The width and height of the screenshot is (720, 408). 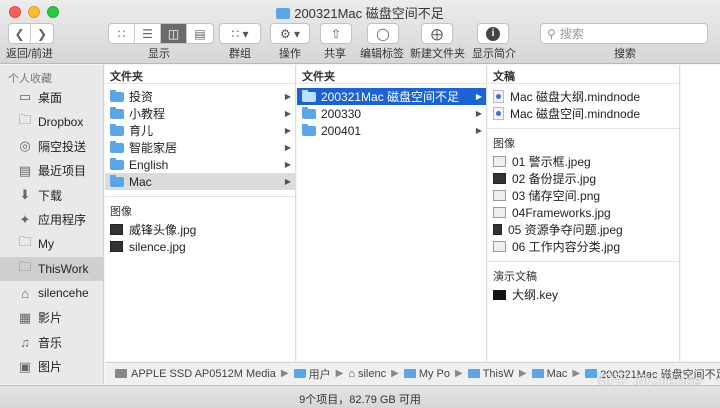 I want to click on grid-icon: ∷, so click(x=121, y=33).